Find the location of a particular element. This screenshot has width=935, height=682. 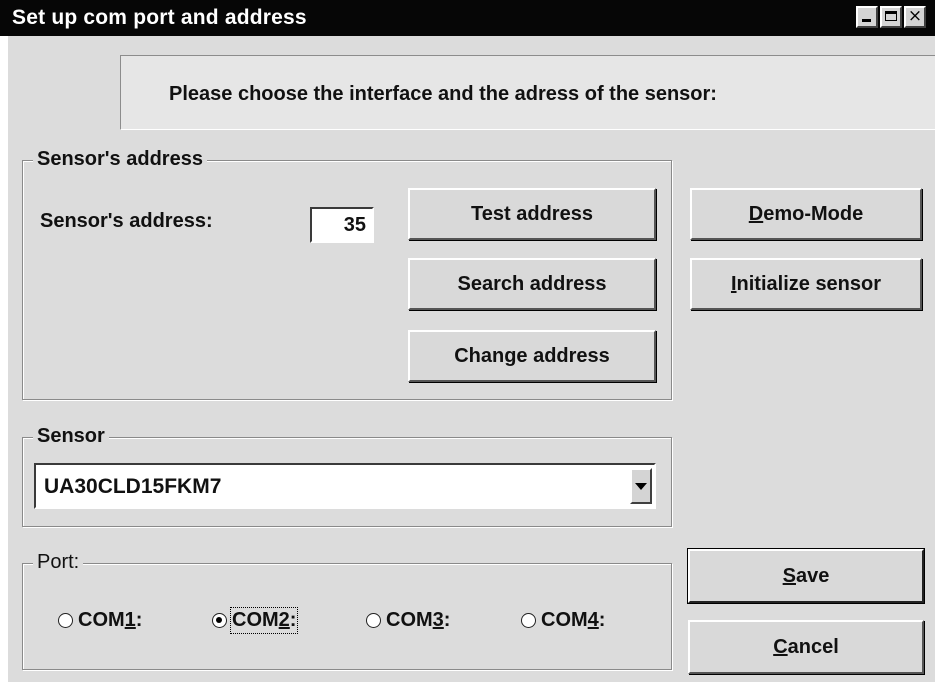

close-icon: × is located at coordinates (915, 16).